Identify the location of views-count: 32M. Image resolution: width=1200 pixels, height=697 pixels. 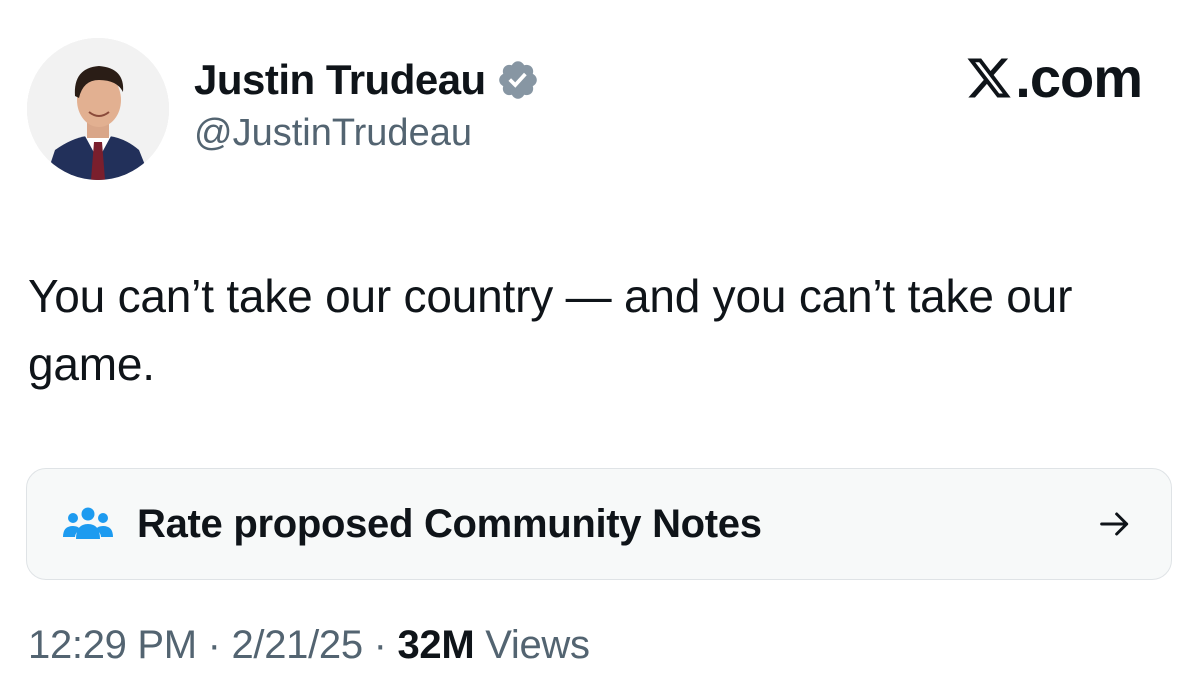
(436, 645).